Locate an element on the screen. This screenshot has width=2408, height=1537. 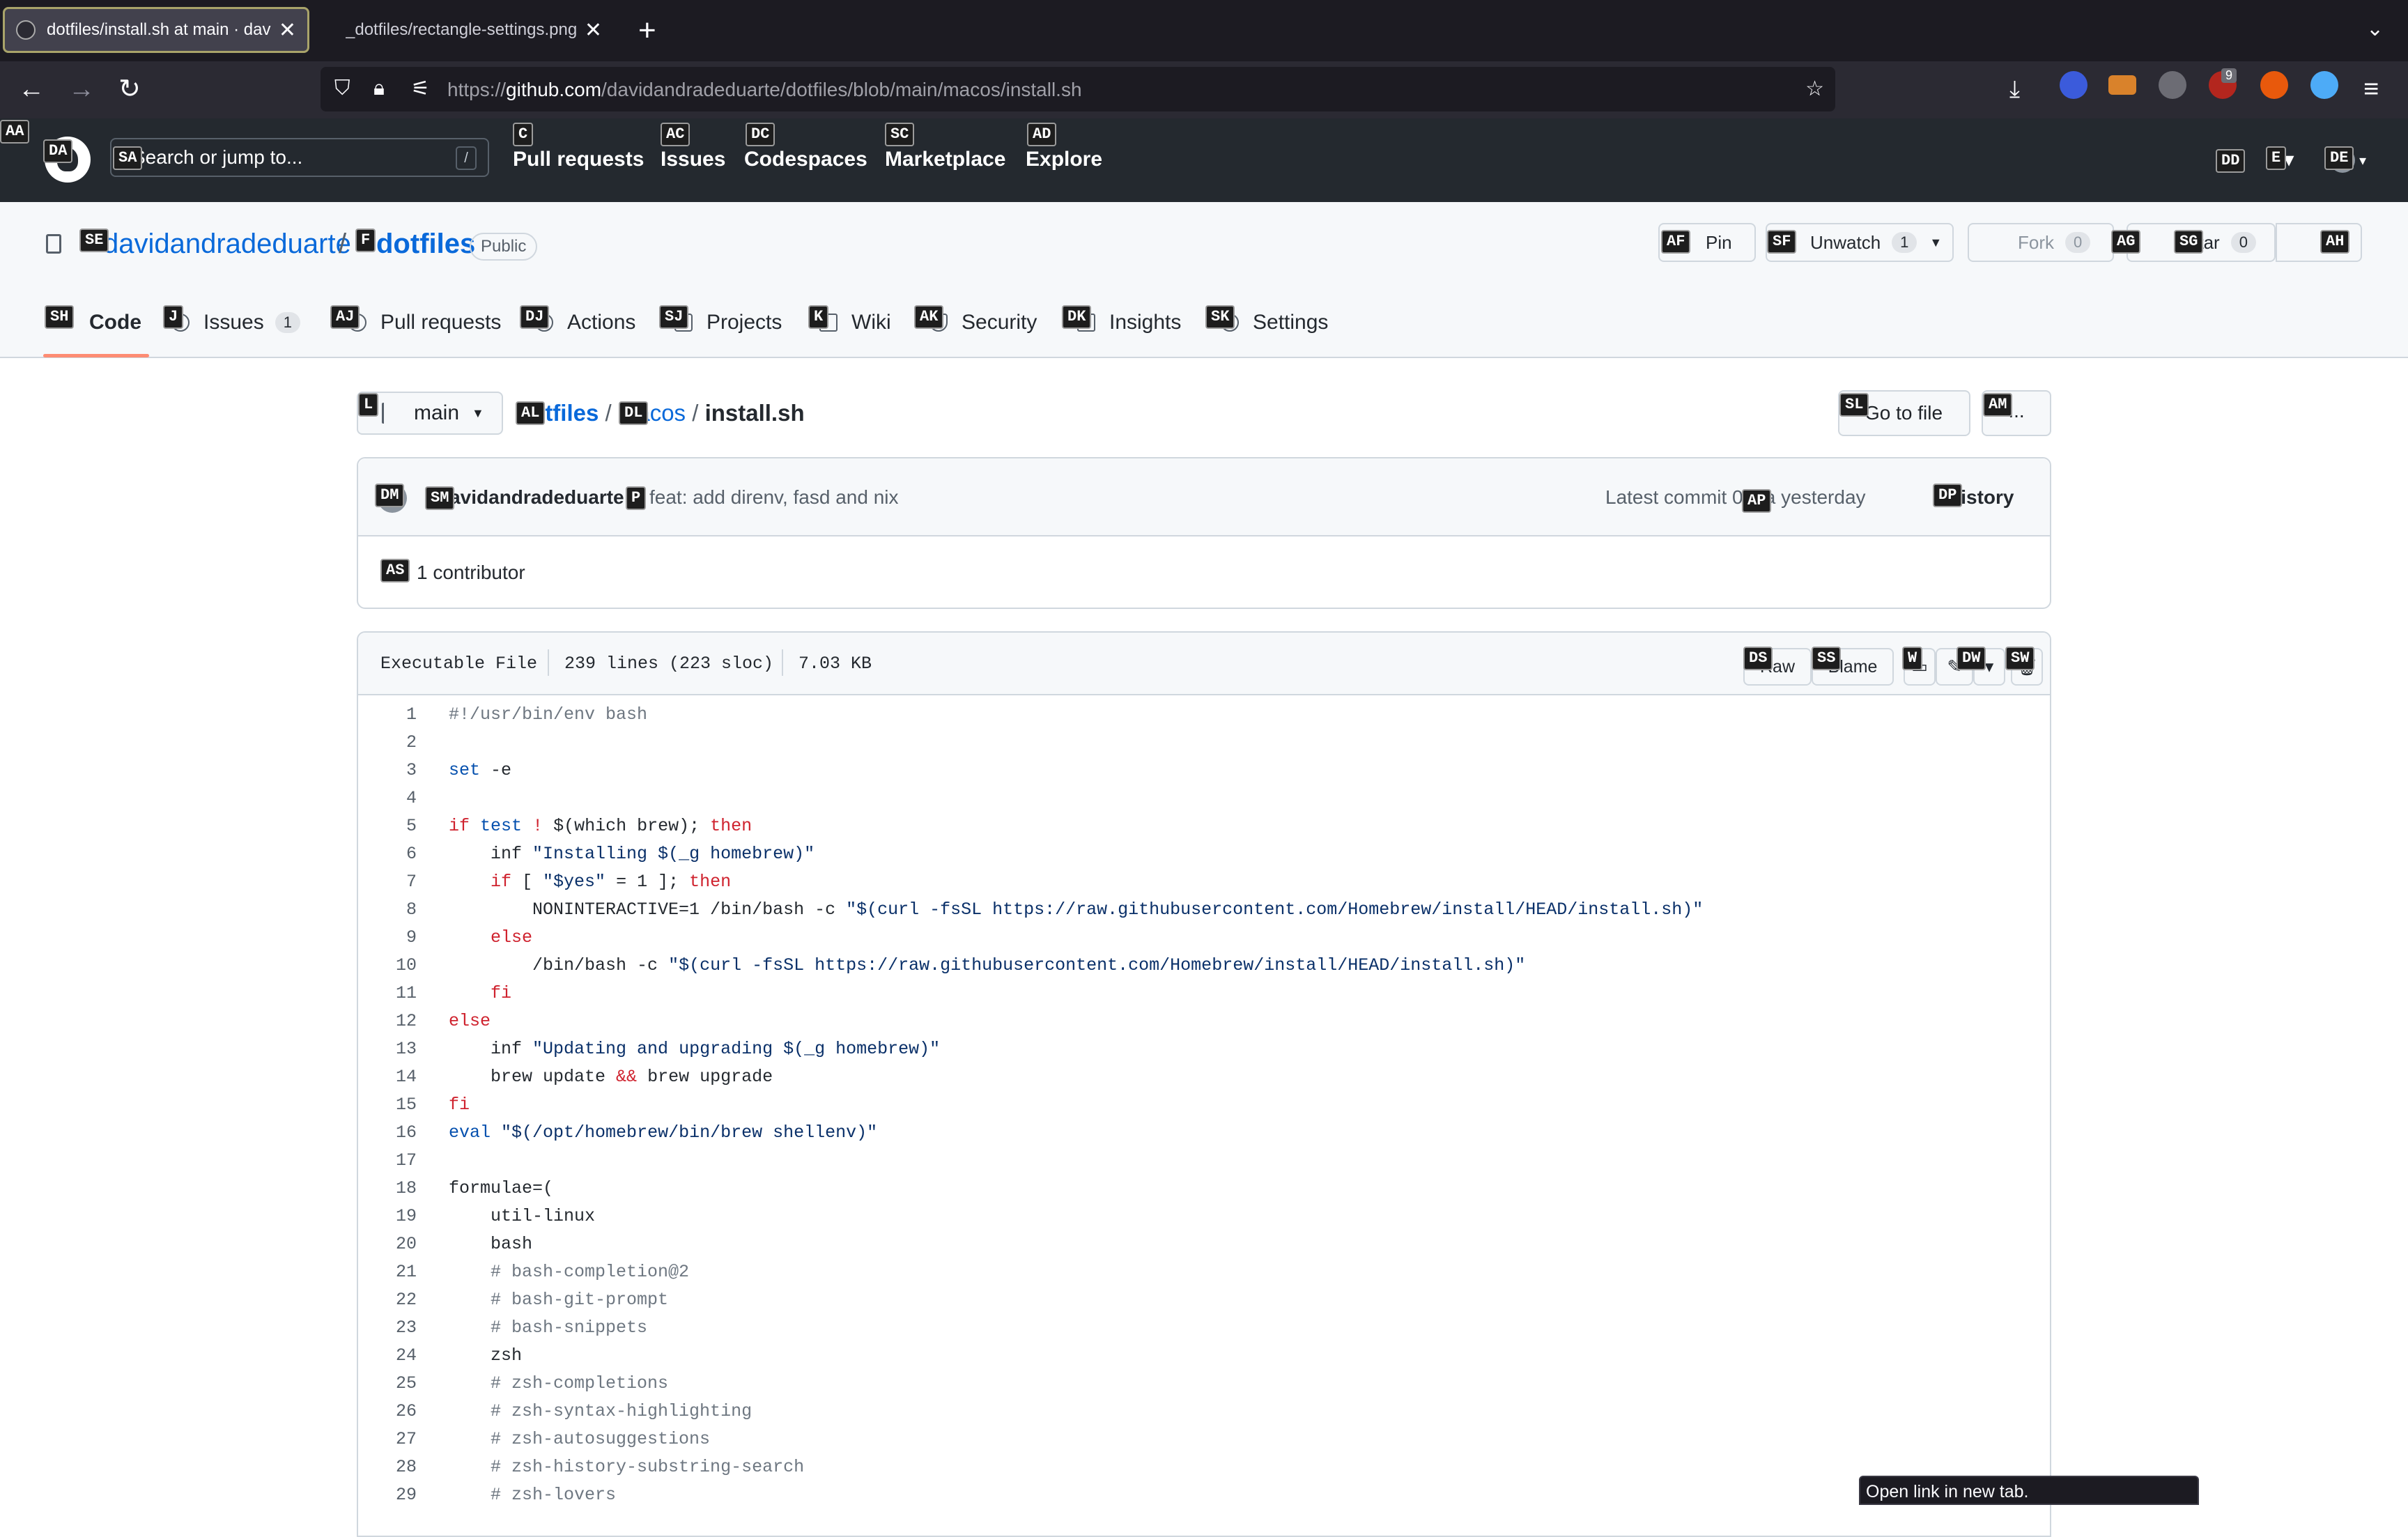
new-tab-plus-icon: + is located at coordinates (647, 31).